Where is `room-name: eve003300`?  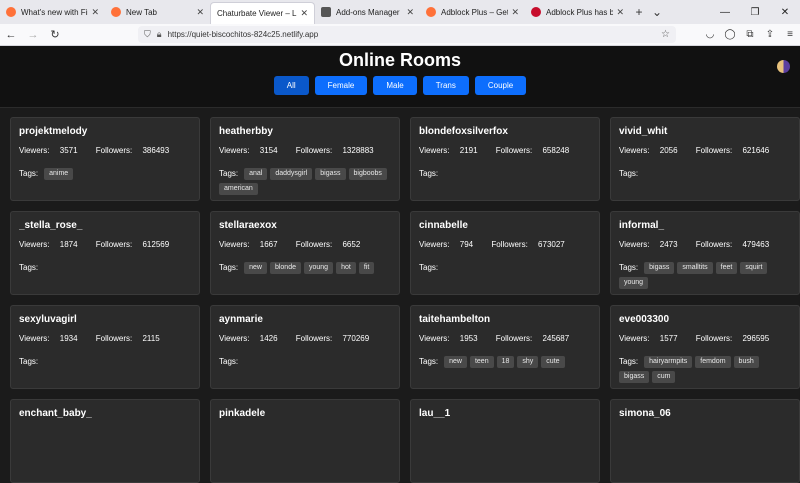
room-name: eve003300 is located at coordinates (705, 319).